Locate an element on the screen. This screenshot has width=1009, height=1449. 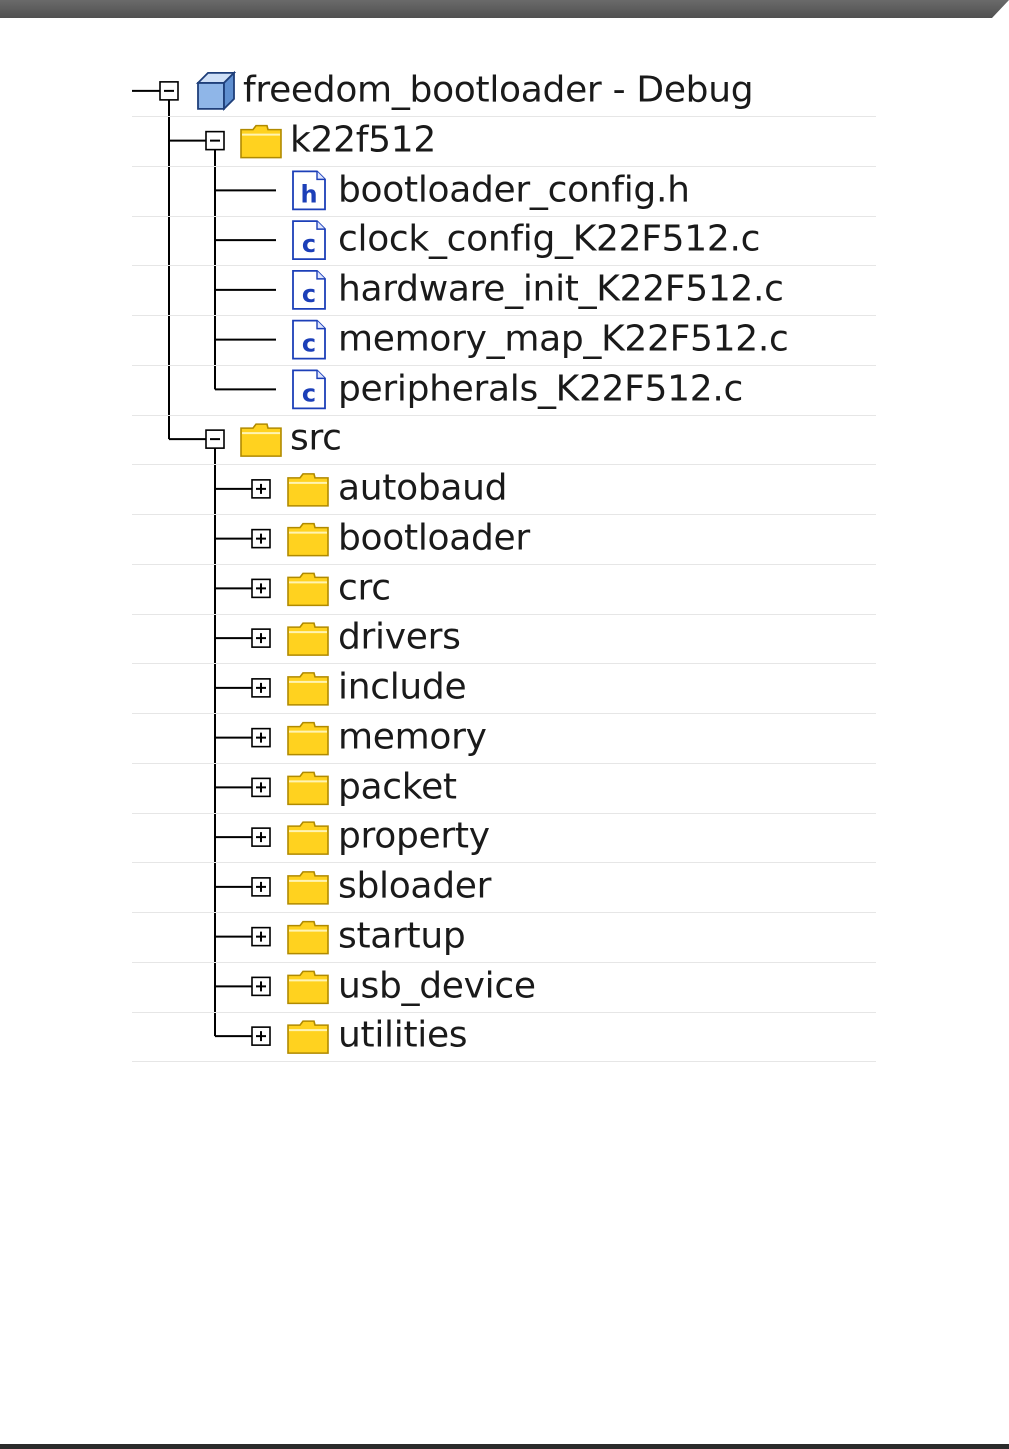
tree-item-label: src is located at coordinates (316, 438).